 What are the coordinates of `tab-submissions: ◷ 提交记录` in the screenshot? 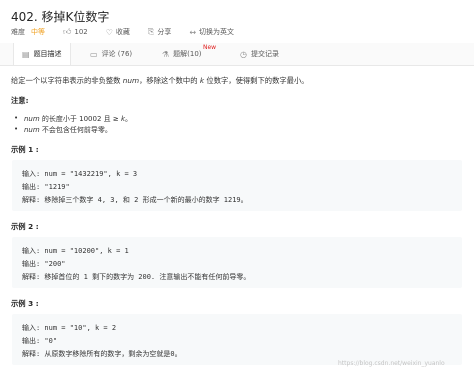 It's located at (259, 54).